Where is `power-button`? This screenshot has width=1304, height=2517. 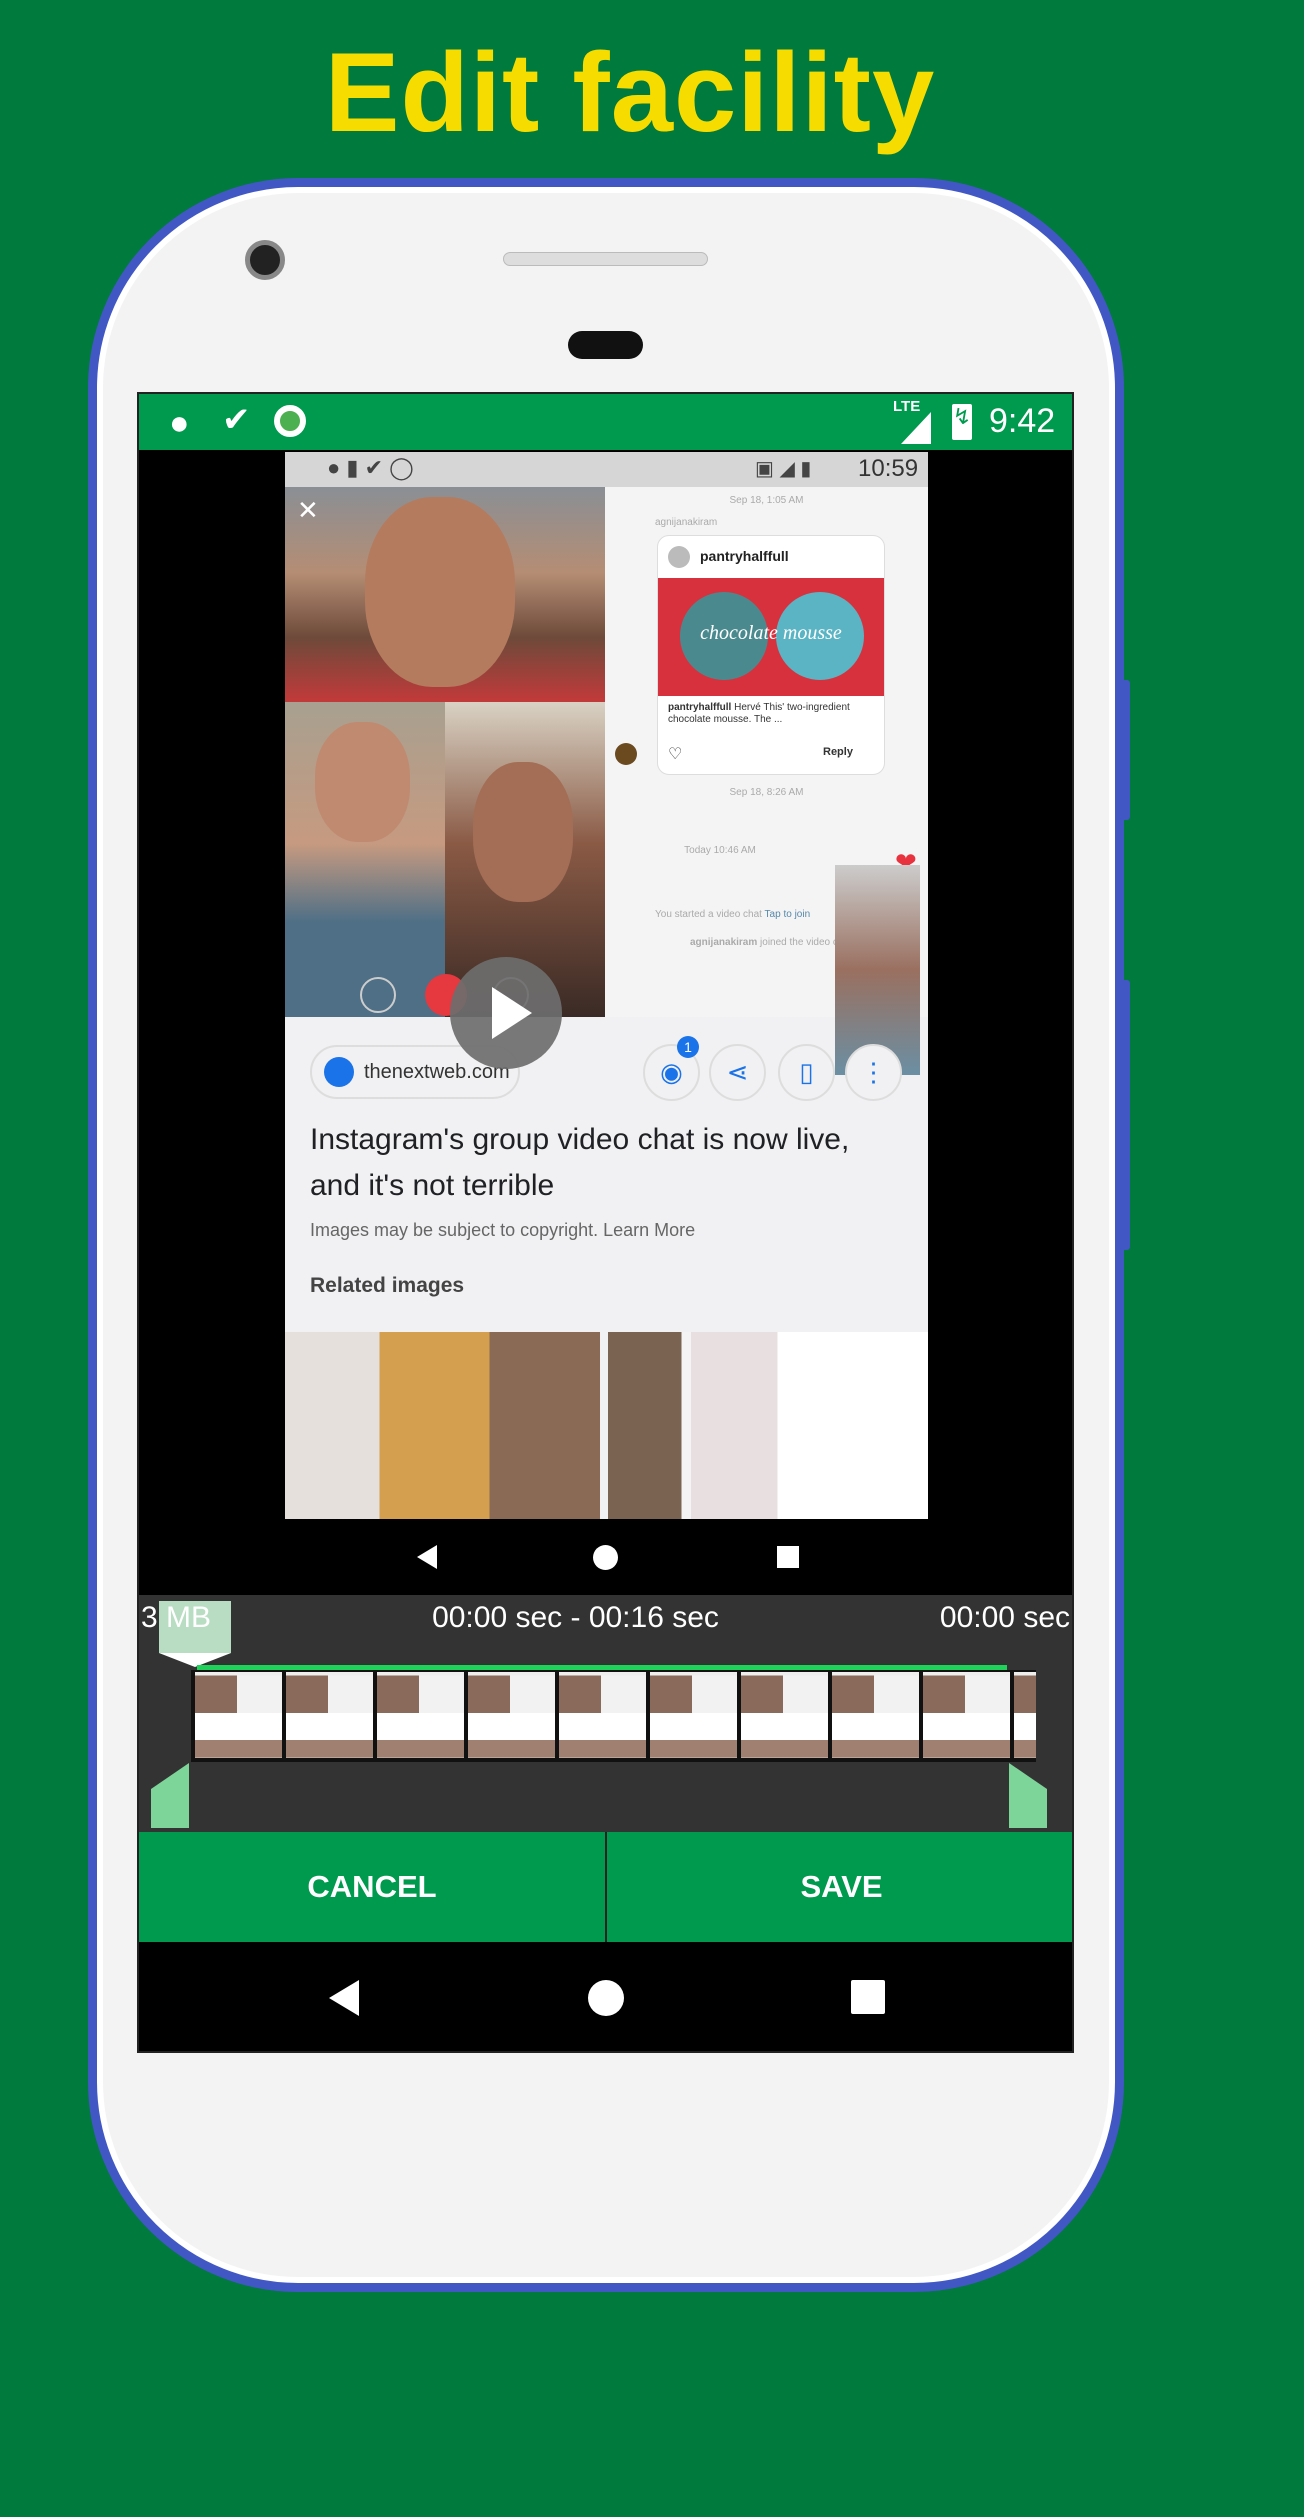
power-button is located at coordinates (1125, 750).